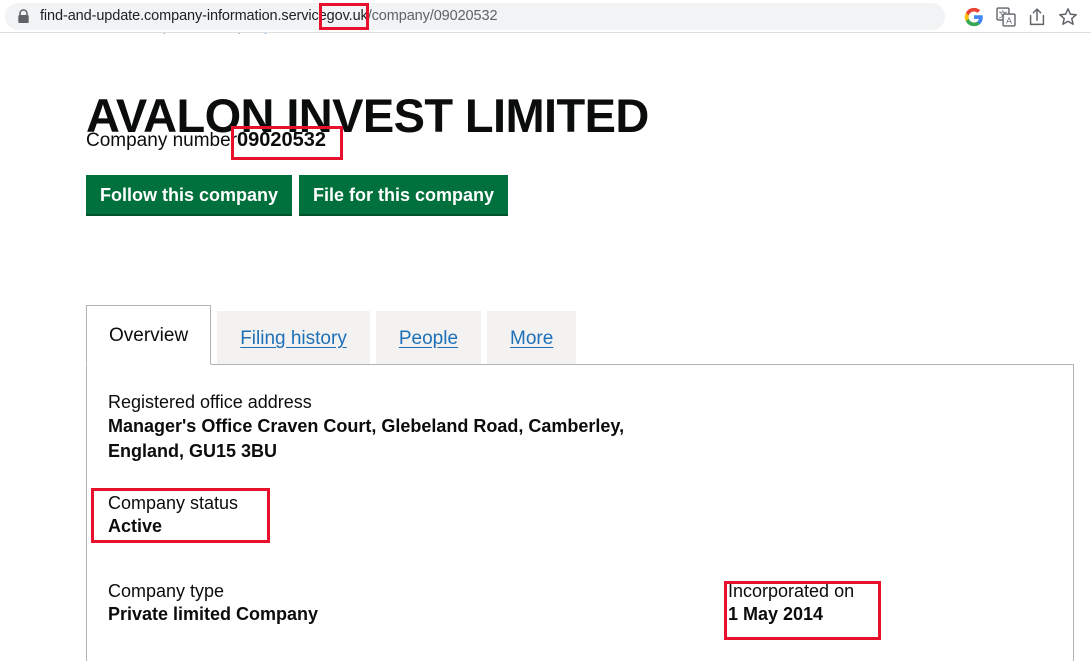  What do you see at coordinates (23, 16) in the screenshot?
I see `lock-icon` at bounding box center [23, 16].